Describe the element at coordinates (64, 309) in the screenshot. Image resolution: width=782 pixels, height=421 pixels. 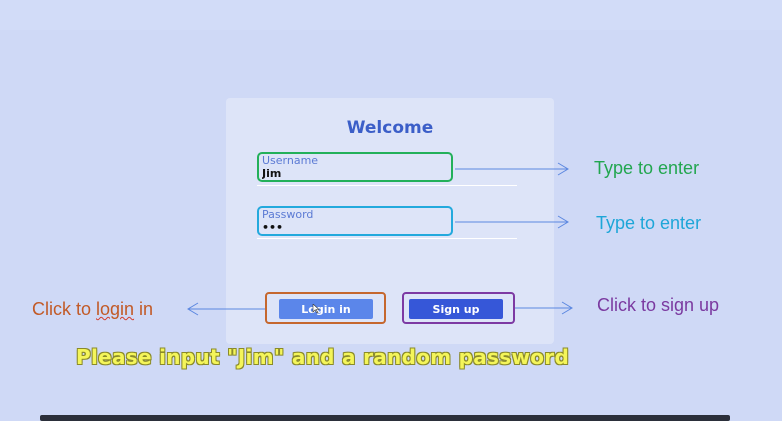
I see `login-hint-prefix: Click to` at that location.